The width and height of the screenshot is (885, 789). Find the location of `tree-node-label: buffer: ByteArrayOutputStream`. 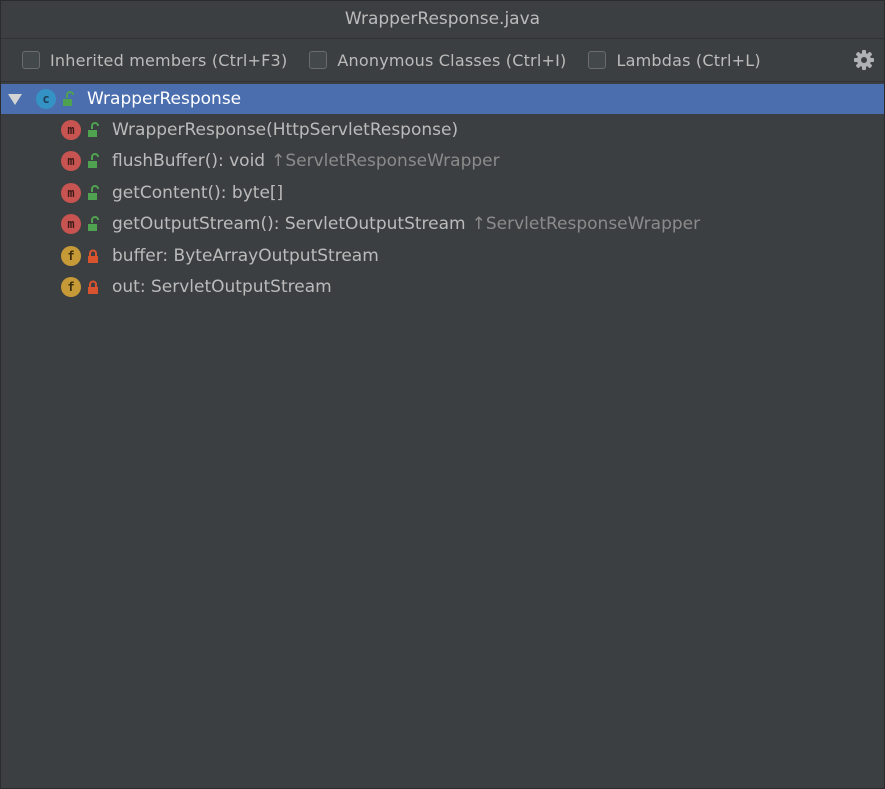

tree-node-label: buffer: ByteArrayOutputStream is located at coordinates (245, 255).